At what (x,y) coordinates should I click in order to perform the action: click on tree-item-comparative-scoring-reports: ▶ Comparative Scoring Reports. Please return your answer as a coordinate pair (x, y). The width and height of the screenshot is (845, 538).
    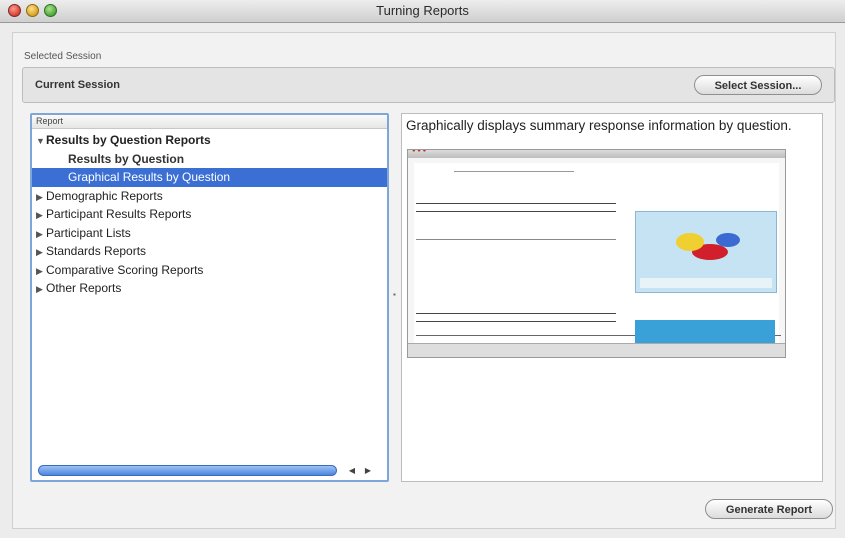
    Looking at the image, I should click on (209, 270).